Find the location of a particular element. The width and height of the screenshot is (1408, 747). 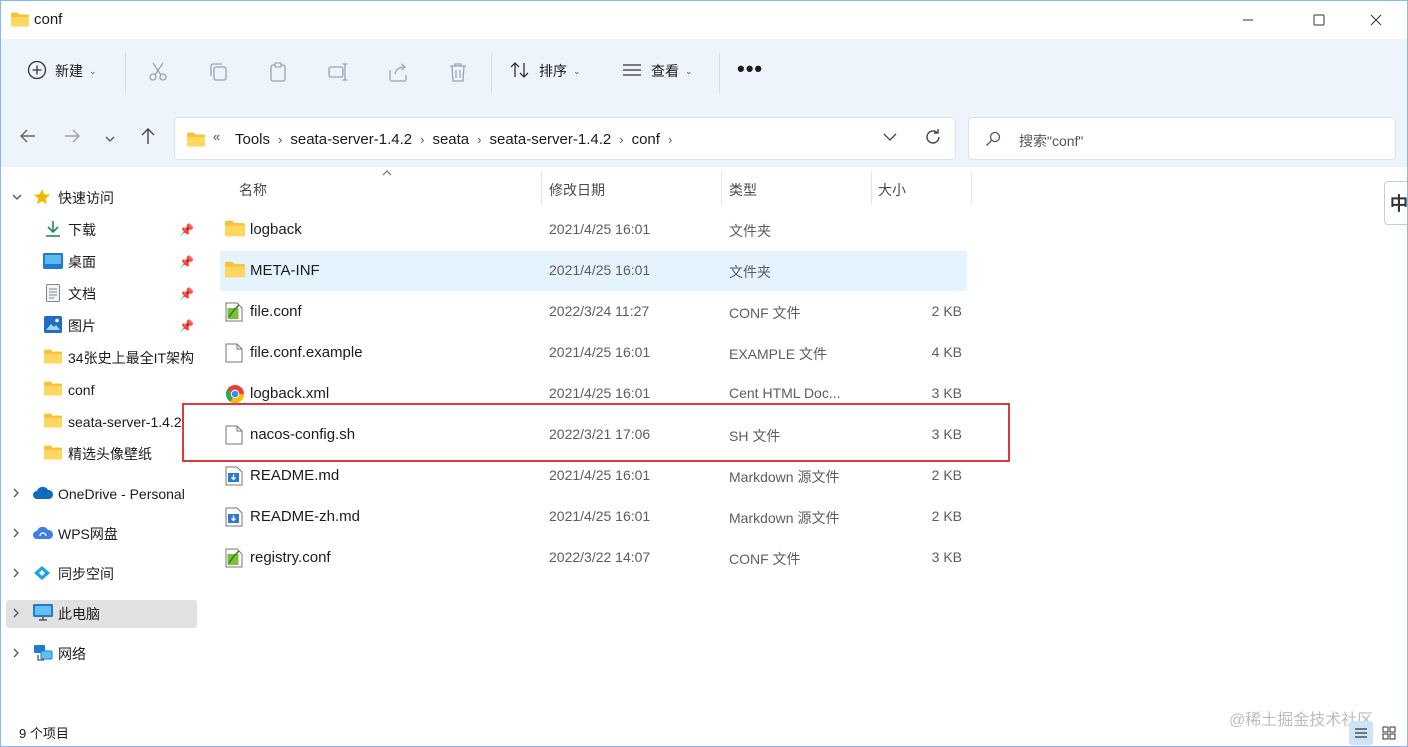

column-header-date: 修改日期 is located at coordinates (577, 195).